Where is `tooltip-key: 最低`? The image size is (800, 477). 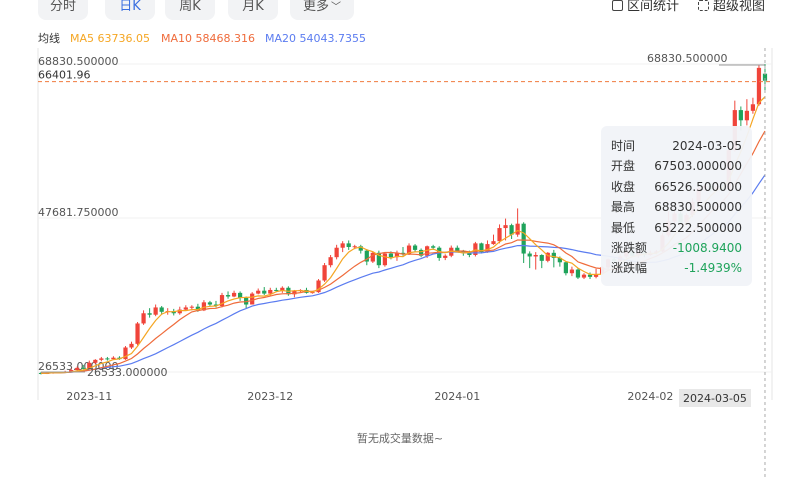 tooltip-key: 最低 is located at coordinates (623, 227).